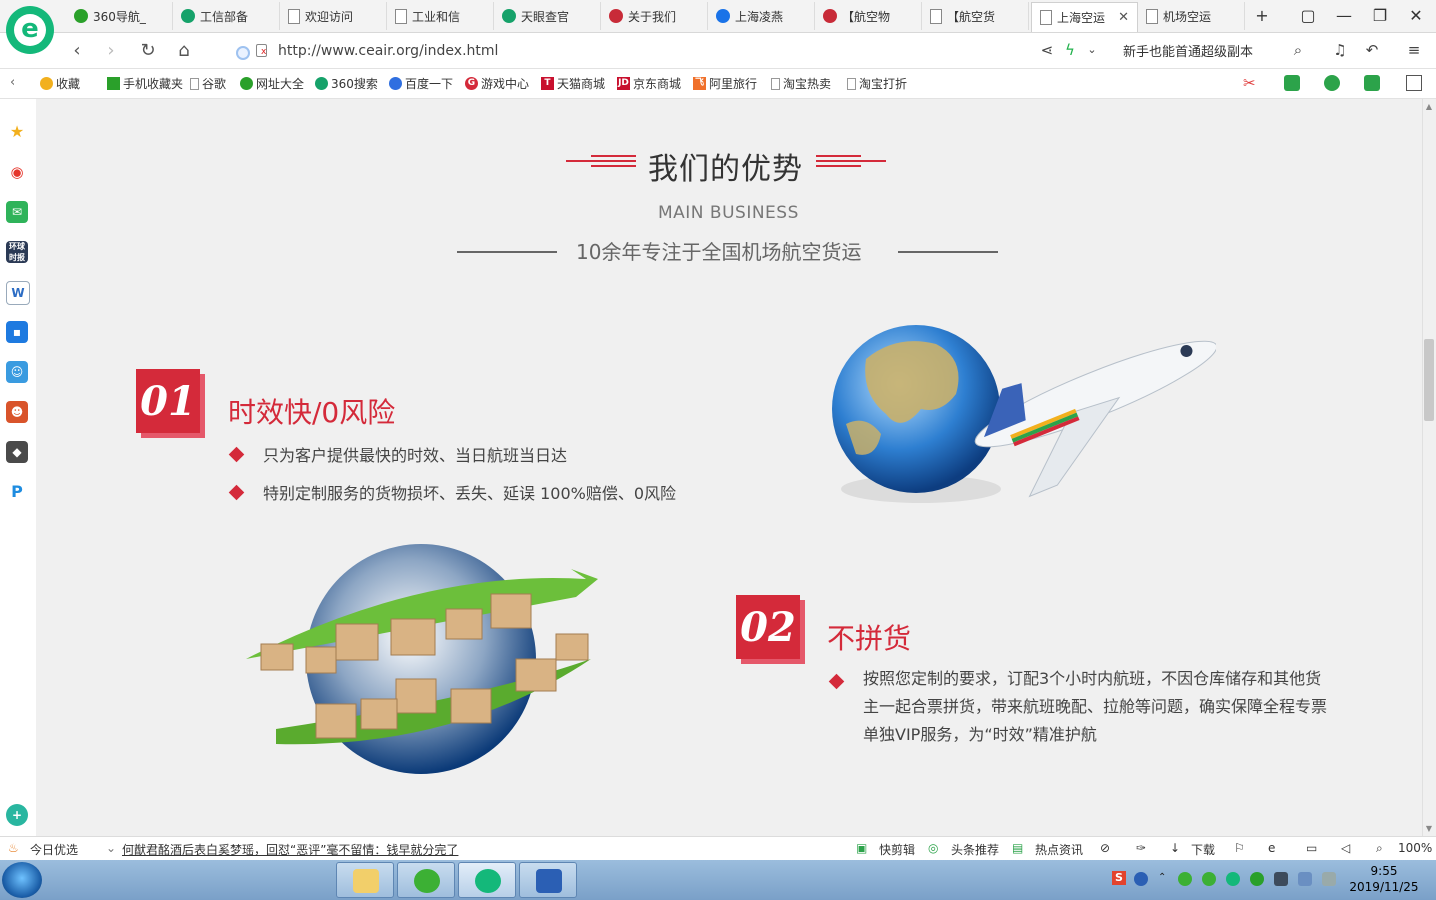 This screenshot has width=1436, height=900. I want to click on apps-grid-icon, so click(1414, 83).